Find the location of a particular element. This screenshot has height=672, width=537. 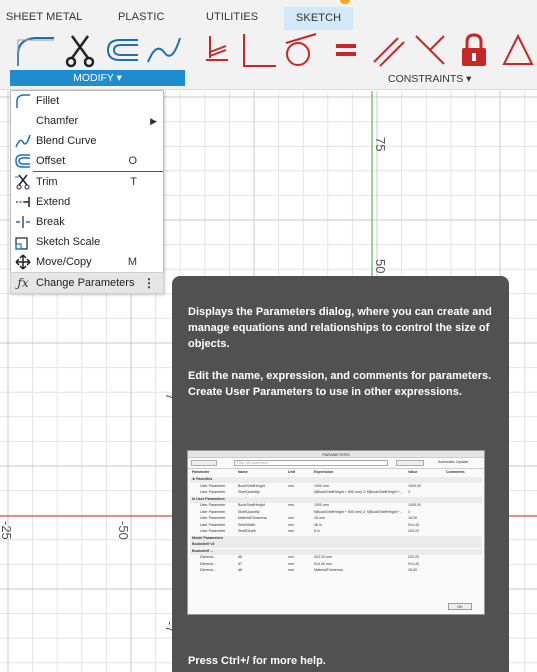

extend-icon is located at coordinates (23, 202).